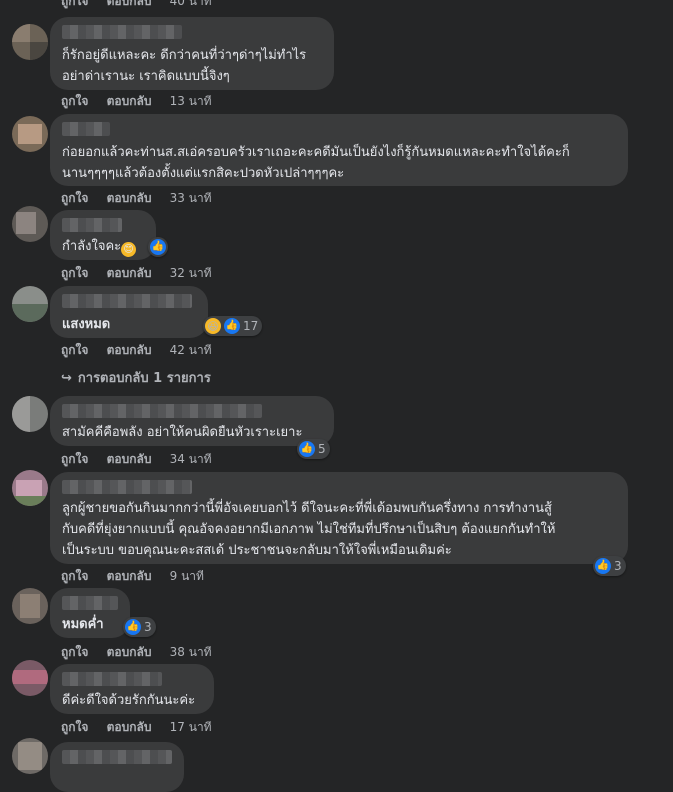 This screenshot has width=673, height=792. I want to click on comment-actions: ถูกใจ ตอบกลับ 32 นาที, so click(143, 273).